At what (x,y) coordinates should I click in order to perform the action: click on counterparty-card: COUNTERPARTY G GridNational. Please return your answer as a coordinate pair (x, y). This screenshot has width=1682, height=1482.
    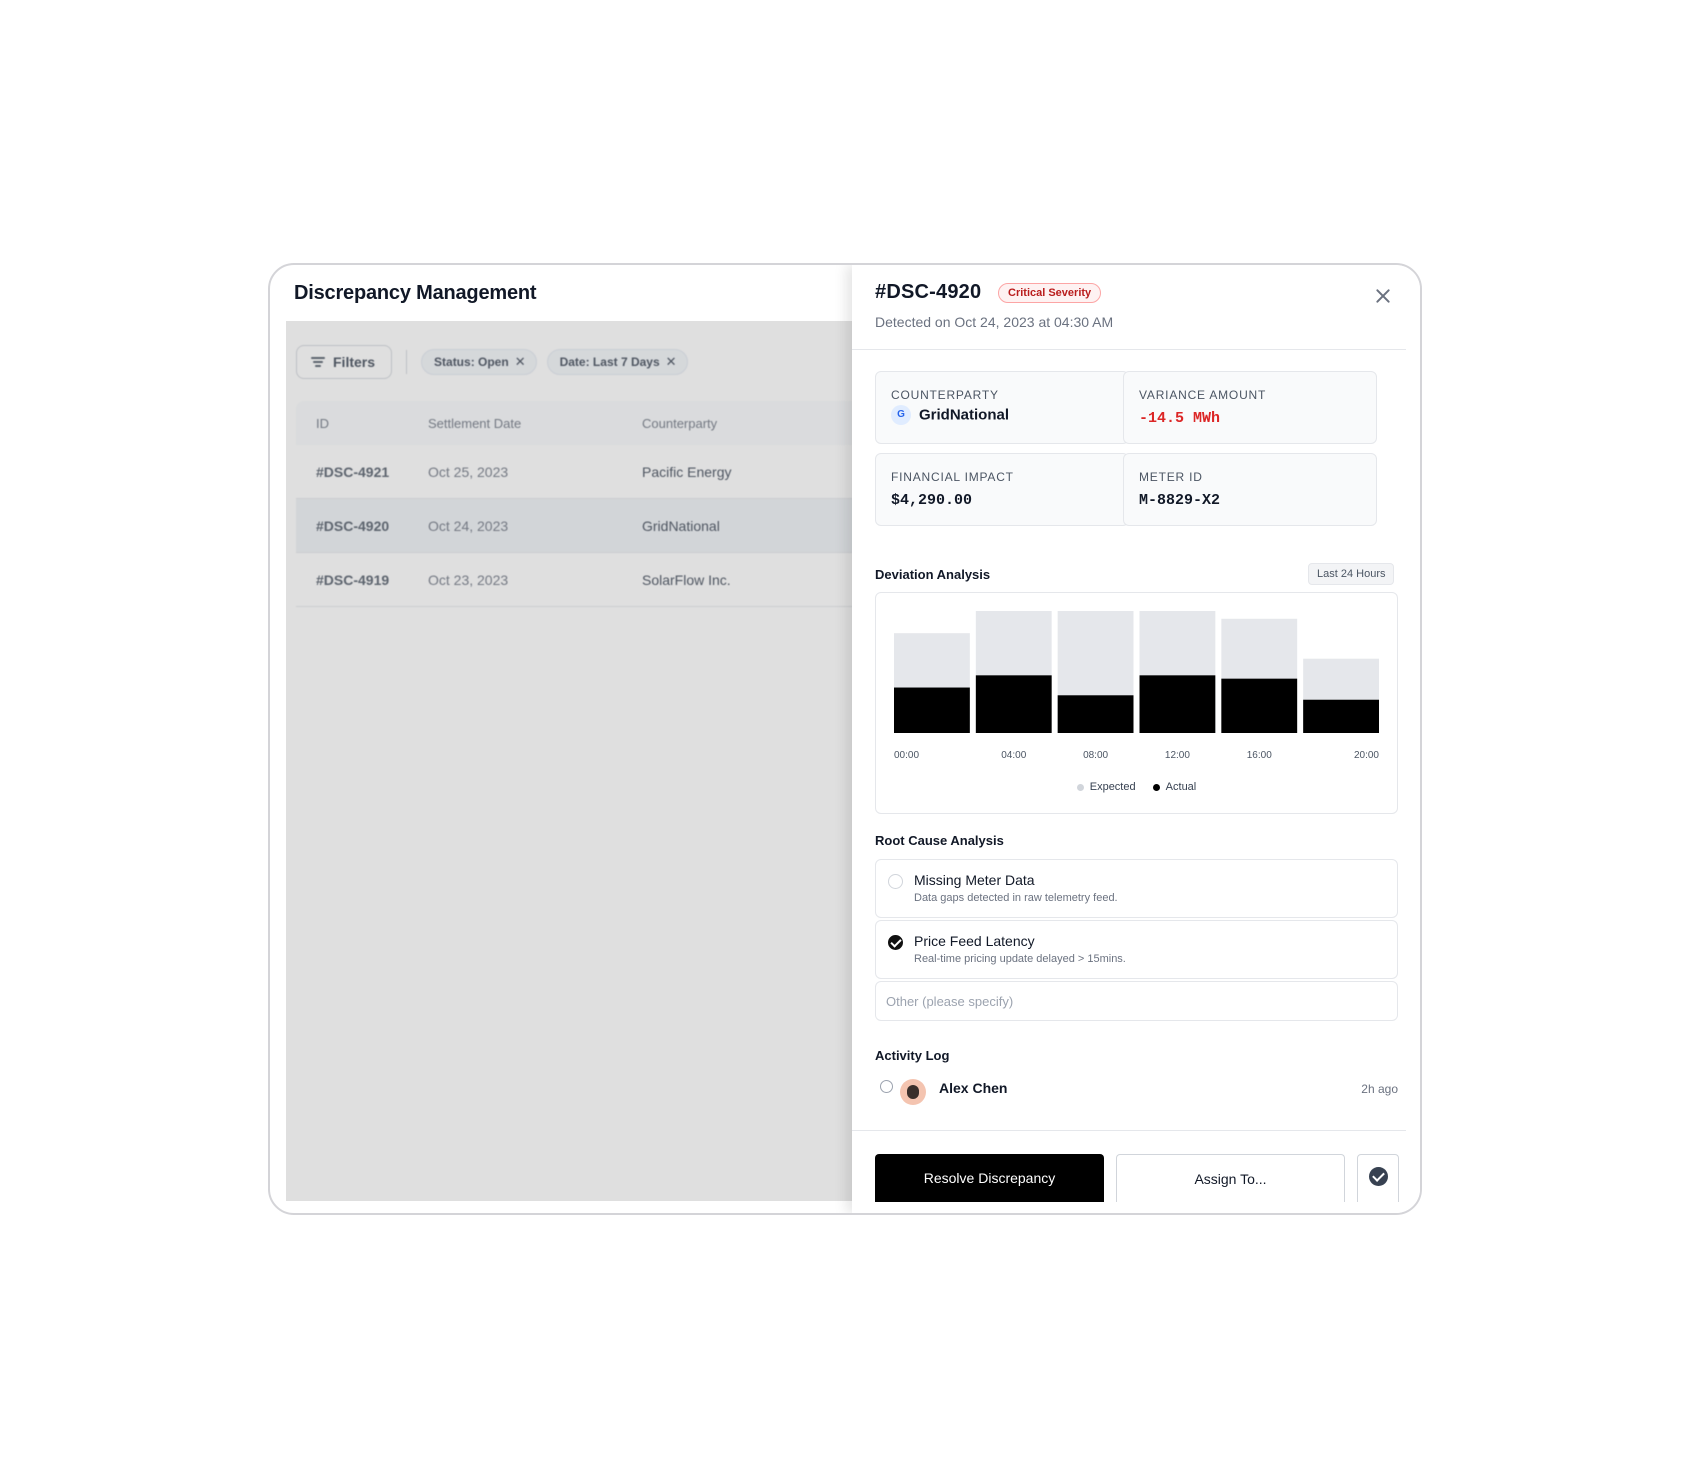
    Looking at the image, I should click on (1002, 407).